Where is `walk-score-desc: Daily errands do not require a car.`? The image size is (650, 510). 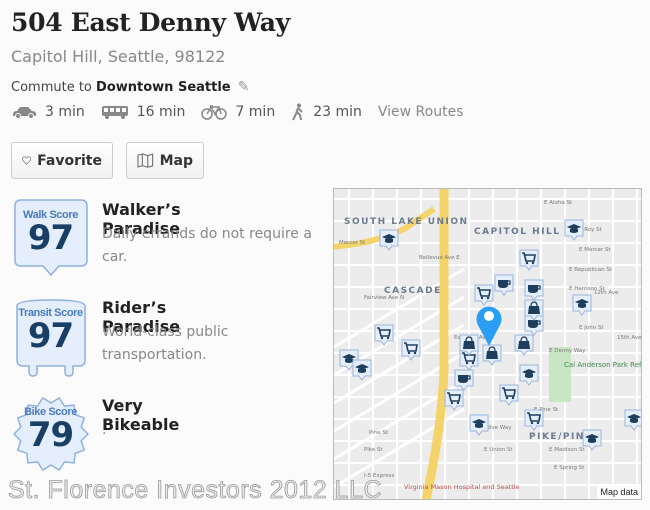 walk-score-desc: Daily errands do not require a car. is located at coordinates (207, 245).